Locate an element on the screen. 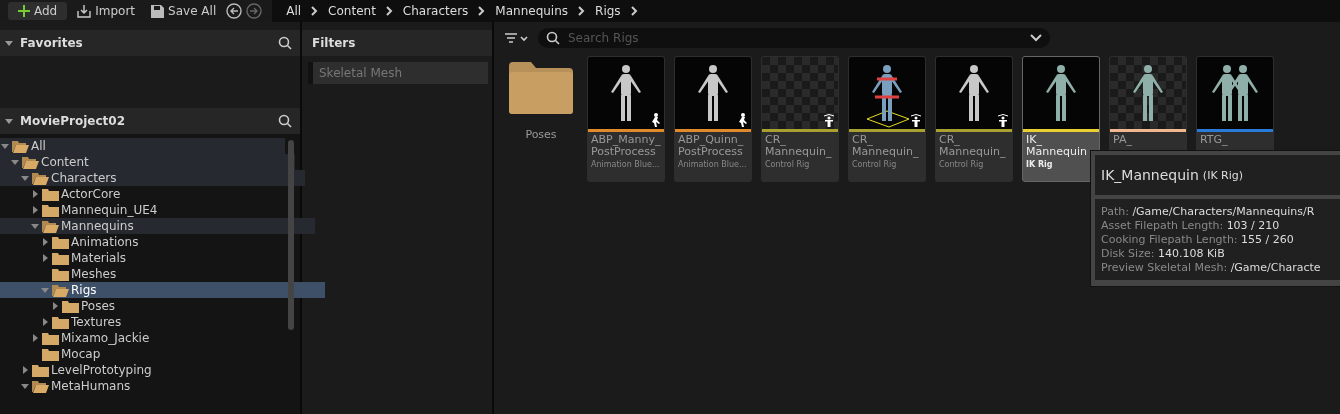 The image size is (1340, 414). folder-label: Poses is located at coordinates (541, 134).